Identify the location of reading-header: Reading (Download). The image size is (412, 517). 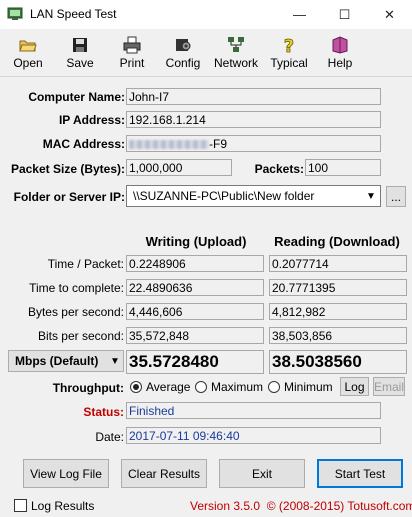
(337, 241).